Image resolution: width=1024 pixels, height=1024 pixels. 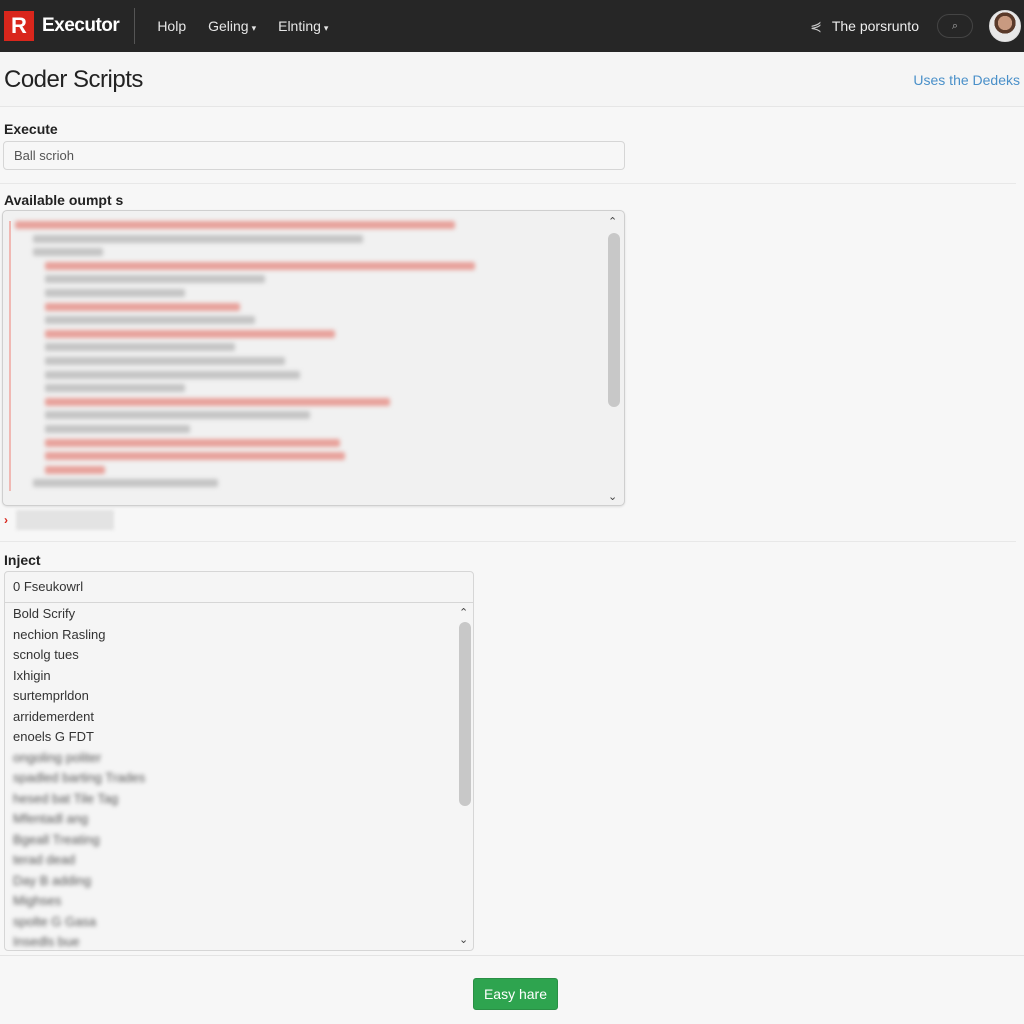 I want to click on nav-item-0: Holp, so click(x=171, y=26).